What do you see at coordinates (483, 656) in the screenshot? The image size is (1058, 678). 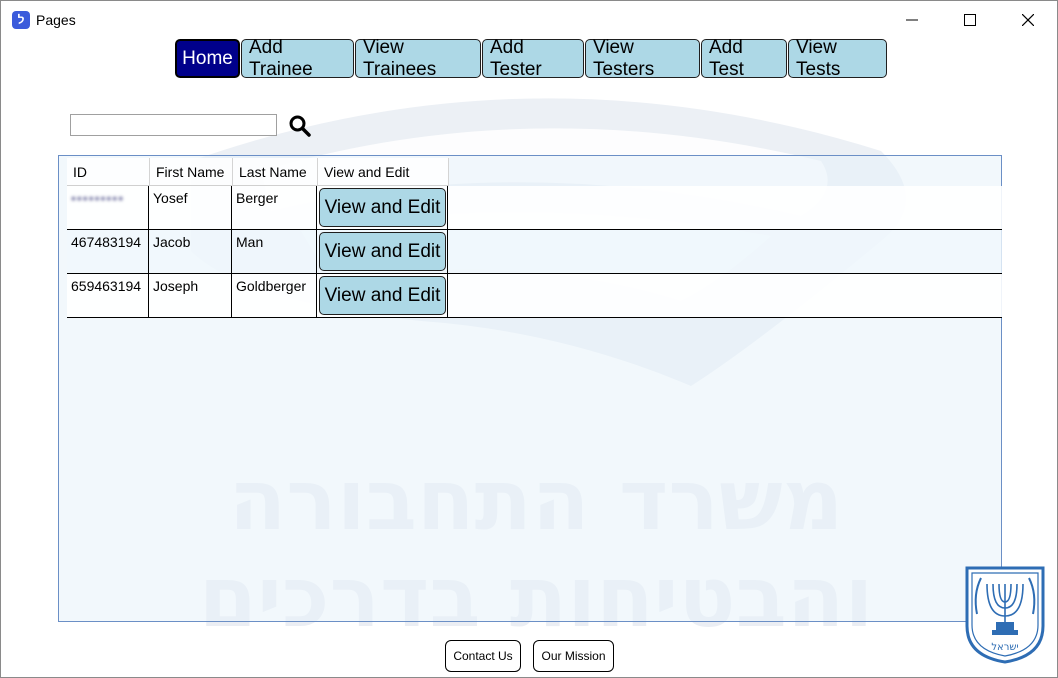 I see `contact-us-button: Contact Us` at bounding box center [483, 656].